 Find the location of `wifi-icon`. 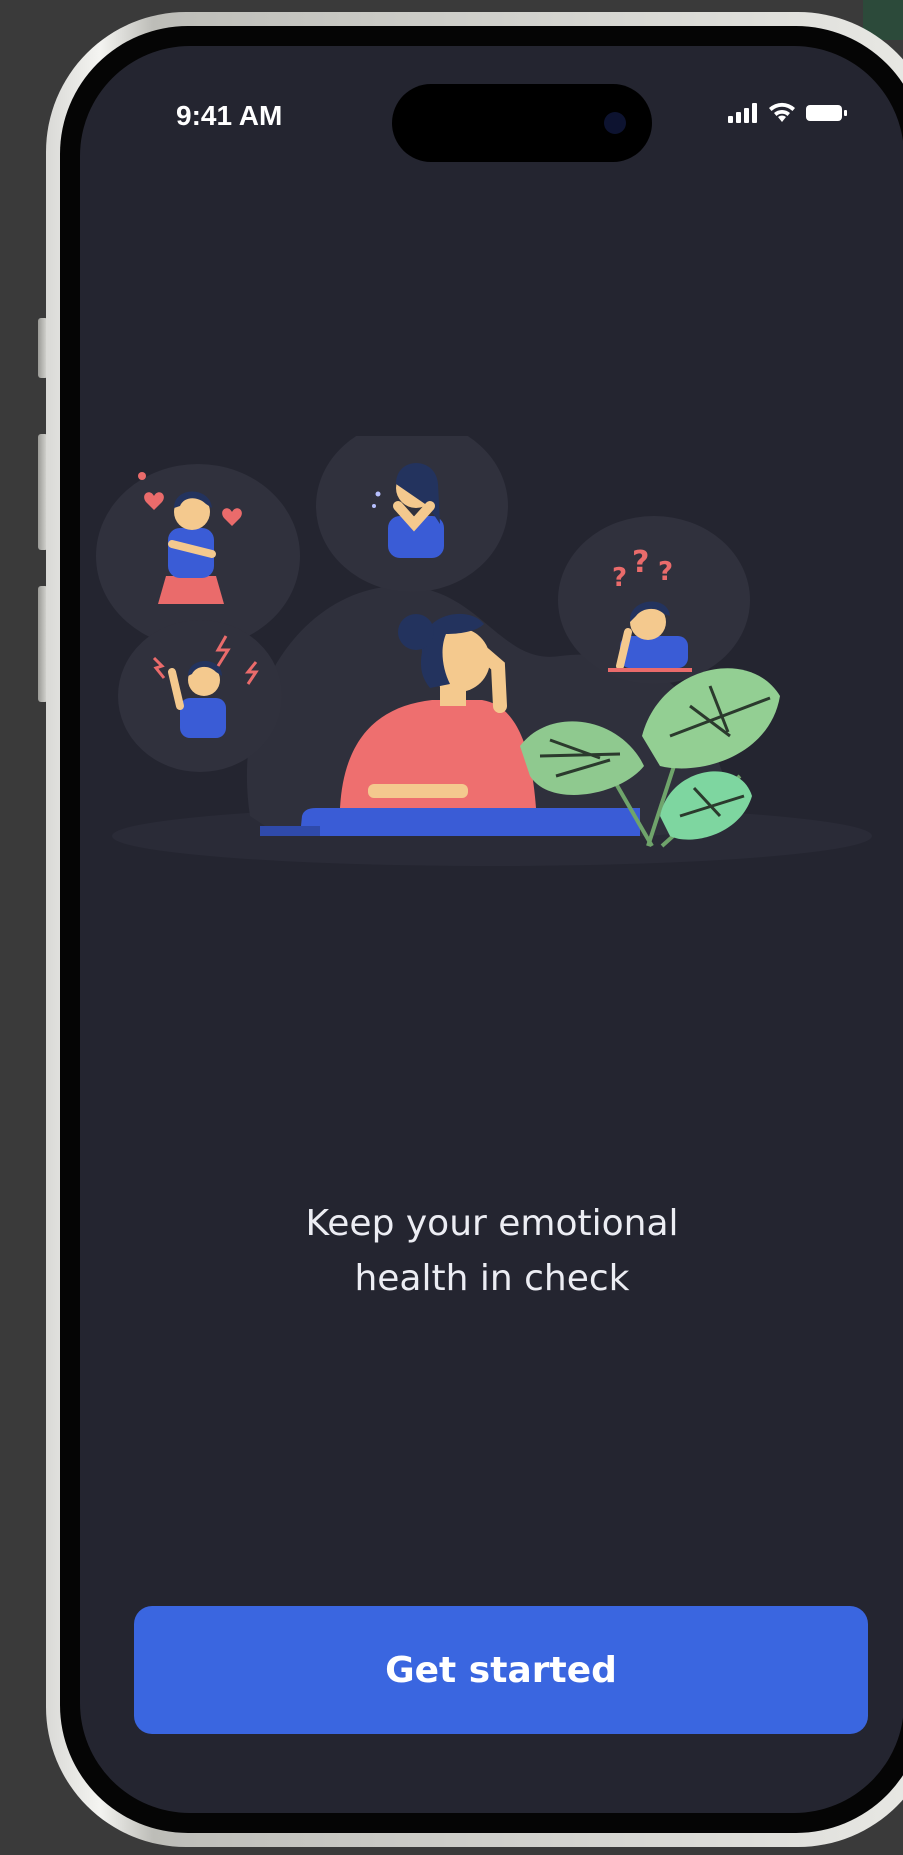

wifi-icon is located at coordinates (782, 112).